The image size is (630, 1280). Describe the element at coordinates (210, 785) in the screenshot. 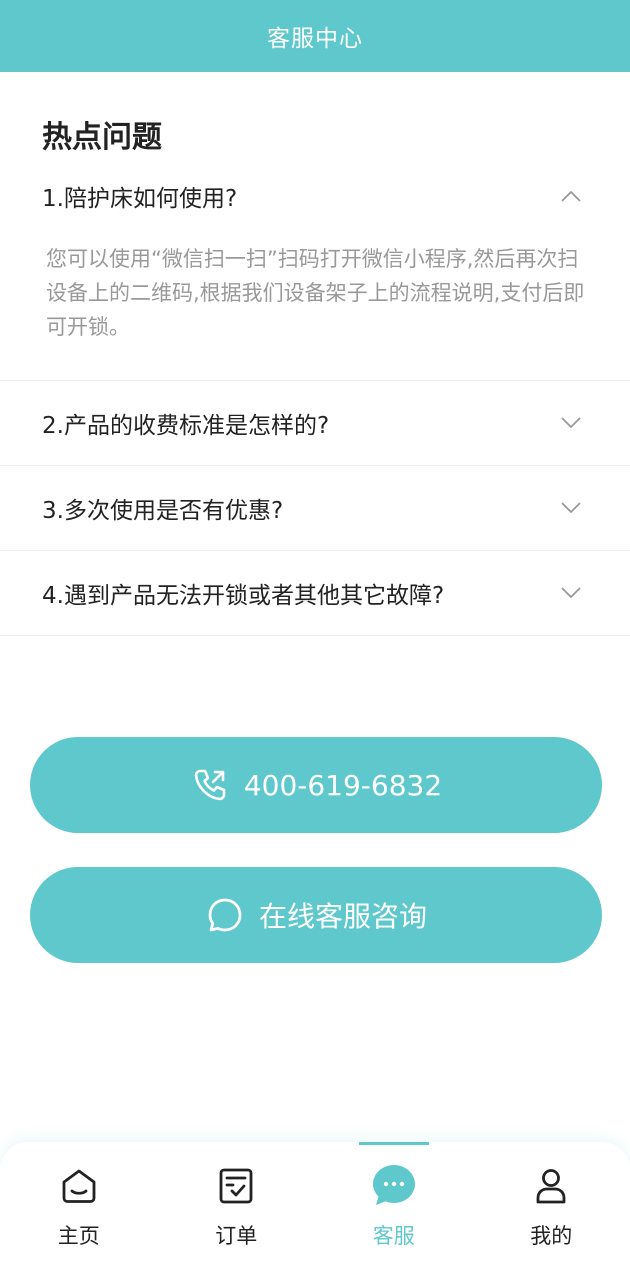

I see `phone-icon` at that location.